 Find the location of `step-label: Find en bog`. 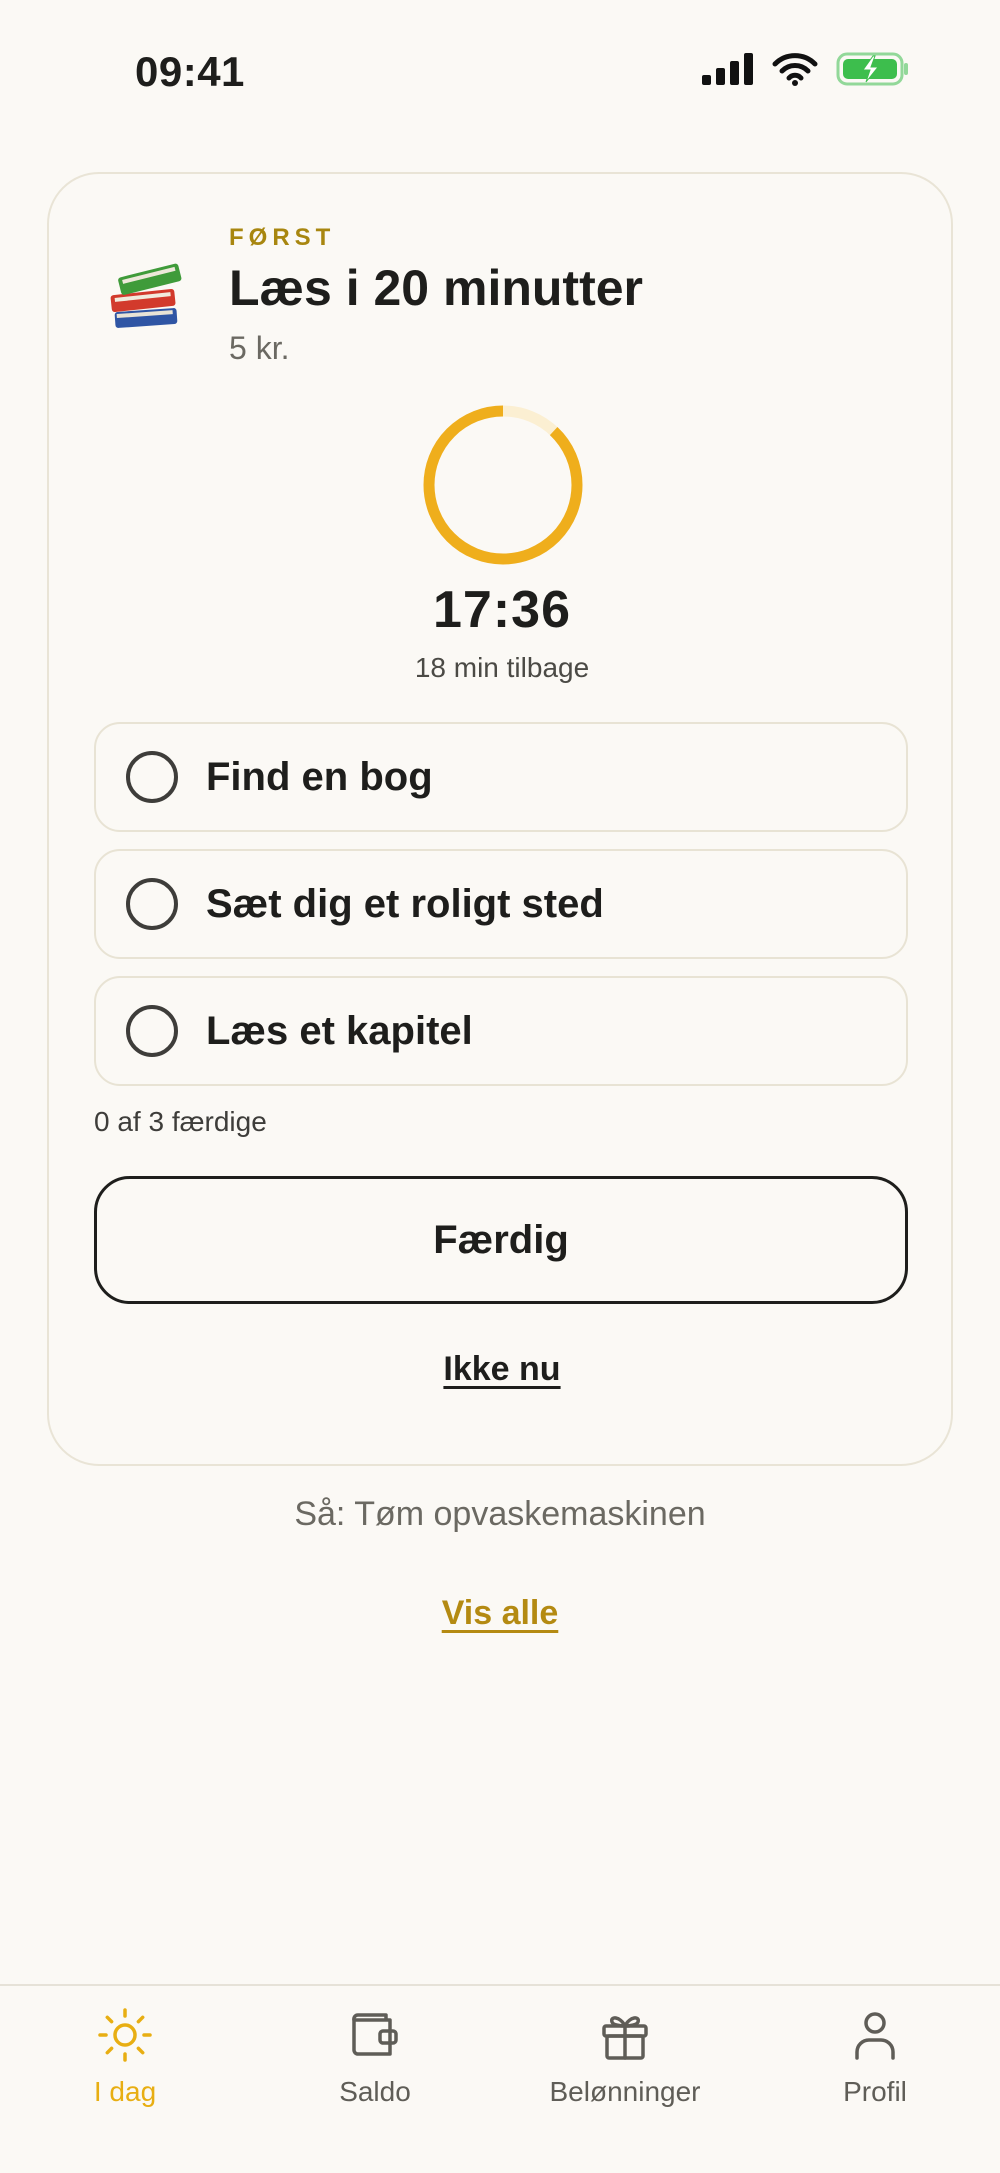

step-label: Find en bog is located at coordinates (319, 776).